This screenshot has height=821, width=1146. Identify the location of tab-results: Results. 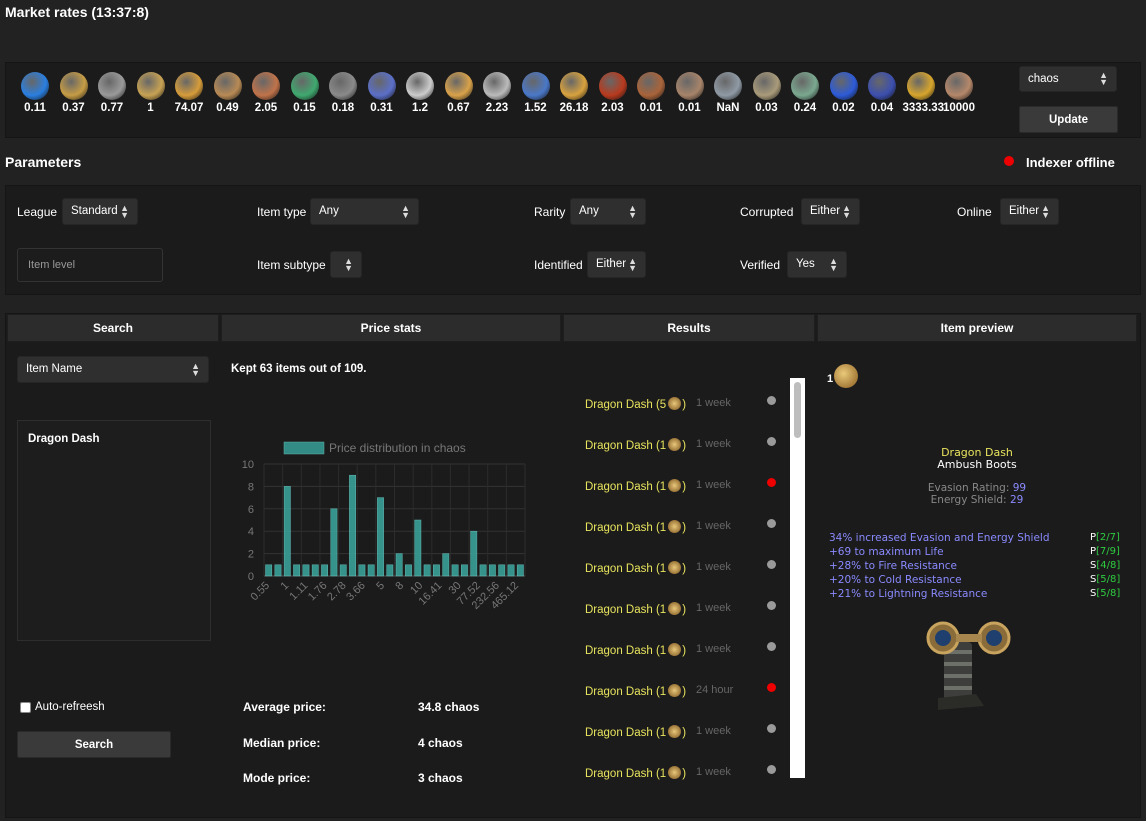
(689, 328).